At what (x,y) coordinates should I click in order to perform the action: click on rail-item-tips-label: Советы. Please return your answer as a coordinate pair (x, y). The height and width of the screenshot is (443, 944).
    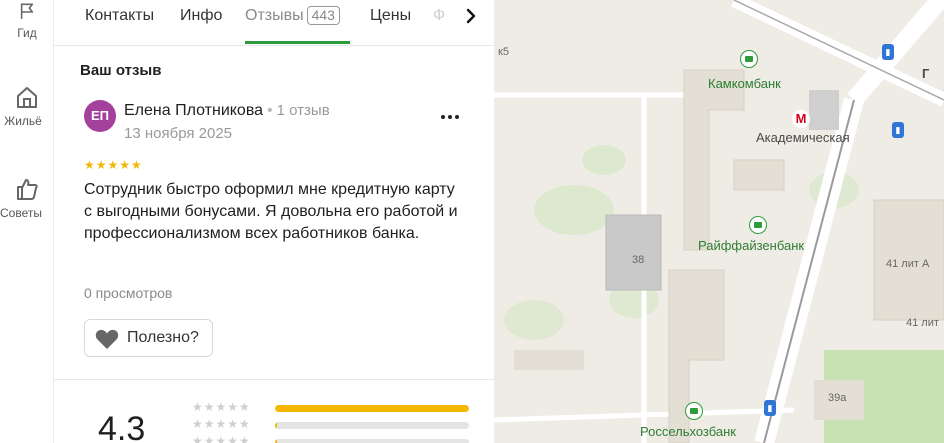
    Looking at the image, I should click on (21, 213).